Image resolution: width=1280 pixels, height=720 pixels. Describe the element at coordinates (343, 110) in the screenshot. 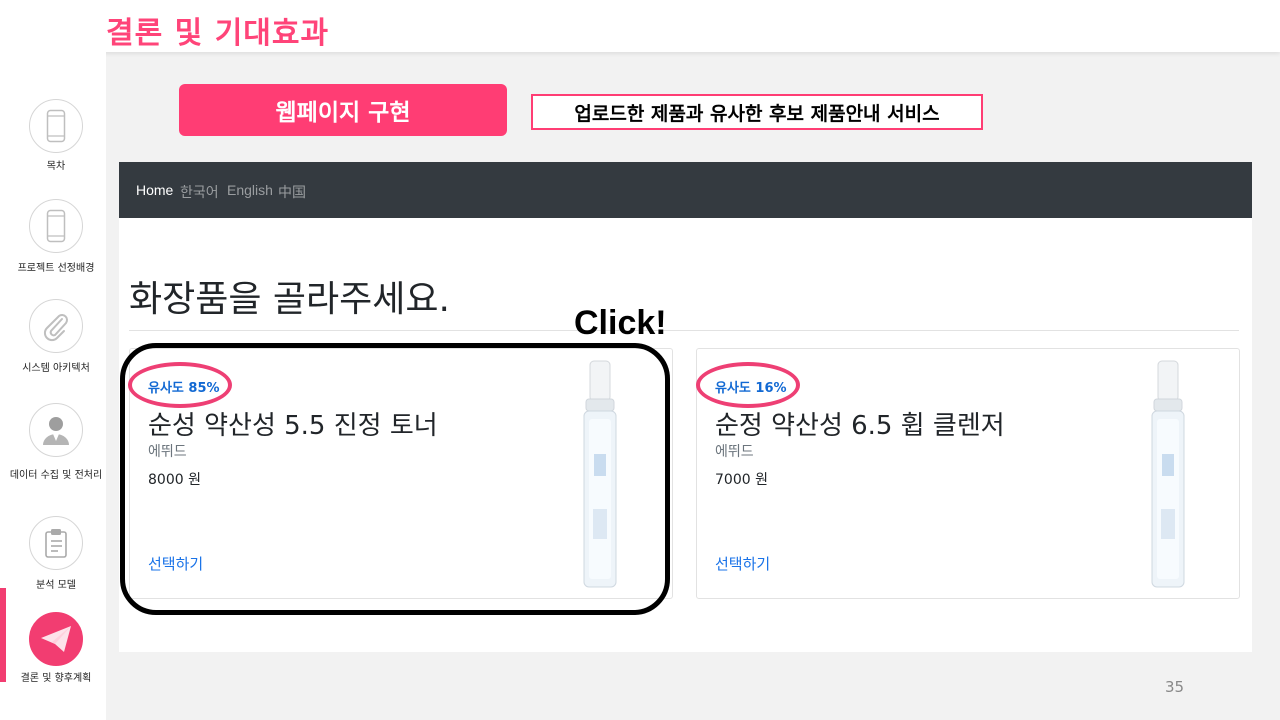

I see `section-button: 웹페이지 구현` at that location.